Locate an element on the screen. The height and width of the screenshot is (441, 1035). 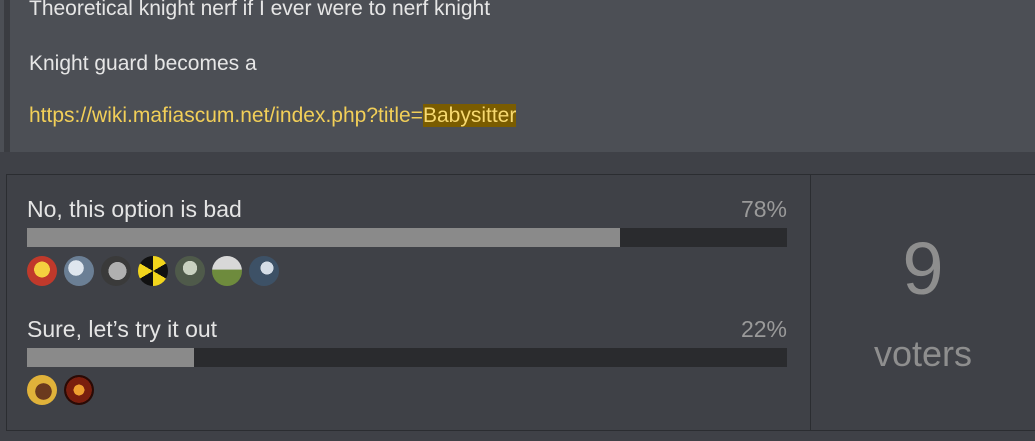
quote-bar is located at coordinates (7, 76).